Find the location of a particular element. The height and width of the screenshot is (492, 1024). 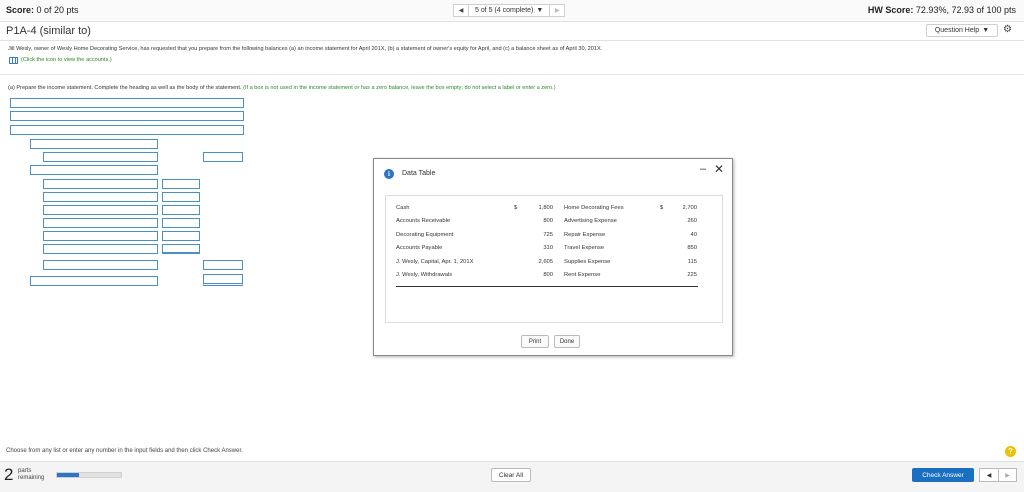

table-row: Decorating Equipment 725 Repair Expense 40 is located at coordinates (551, 238).